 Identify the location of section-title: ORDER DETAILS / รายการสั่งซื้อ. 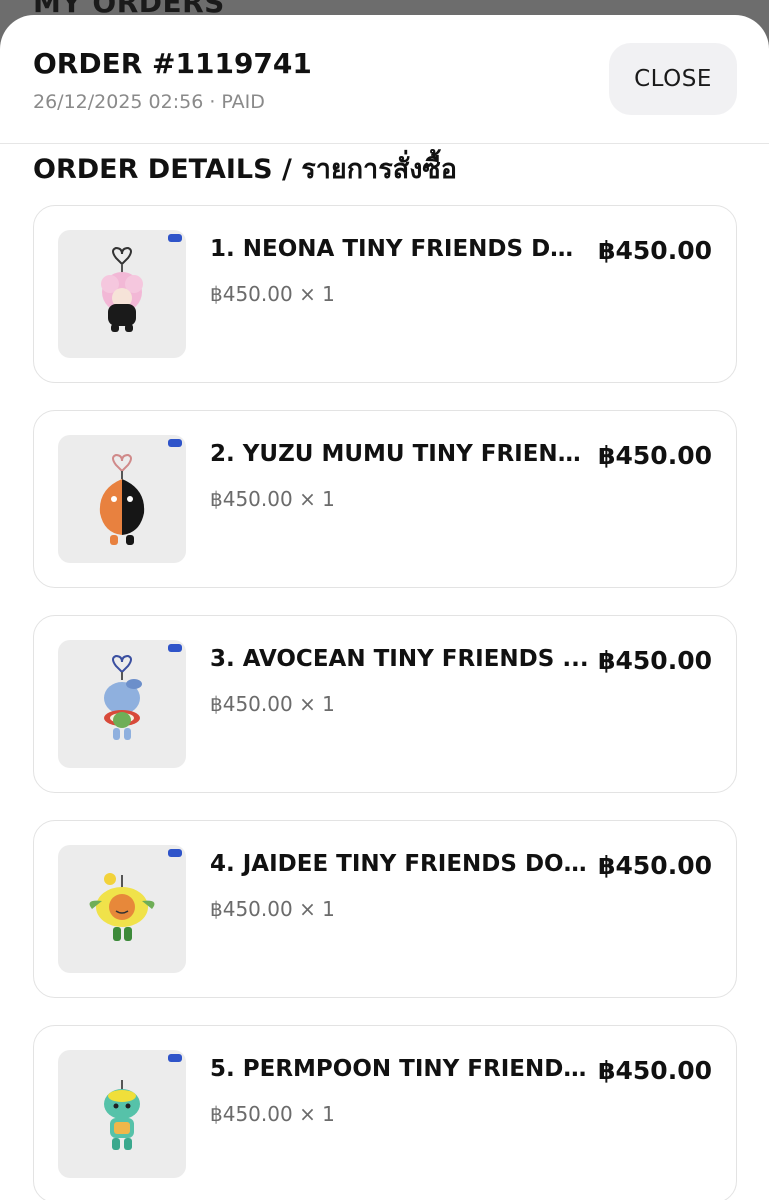
(245, 169).